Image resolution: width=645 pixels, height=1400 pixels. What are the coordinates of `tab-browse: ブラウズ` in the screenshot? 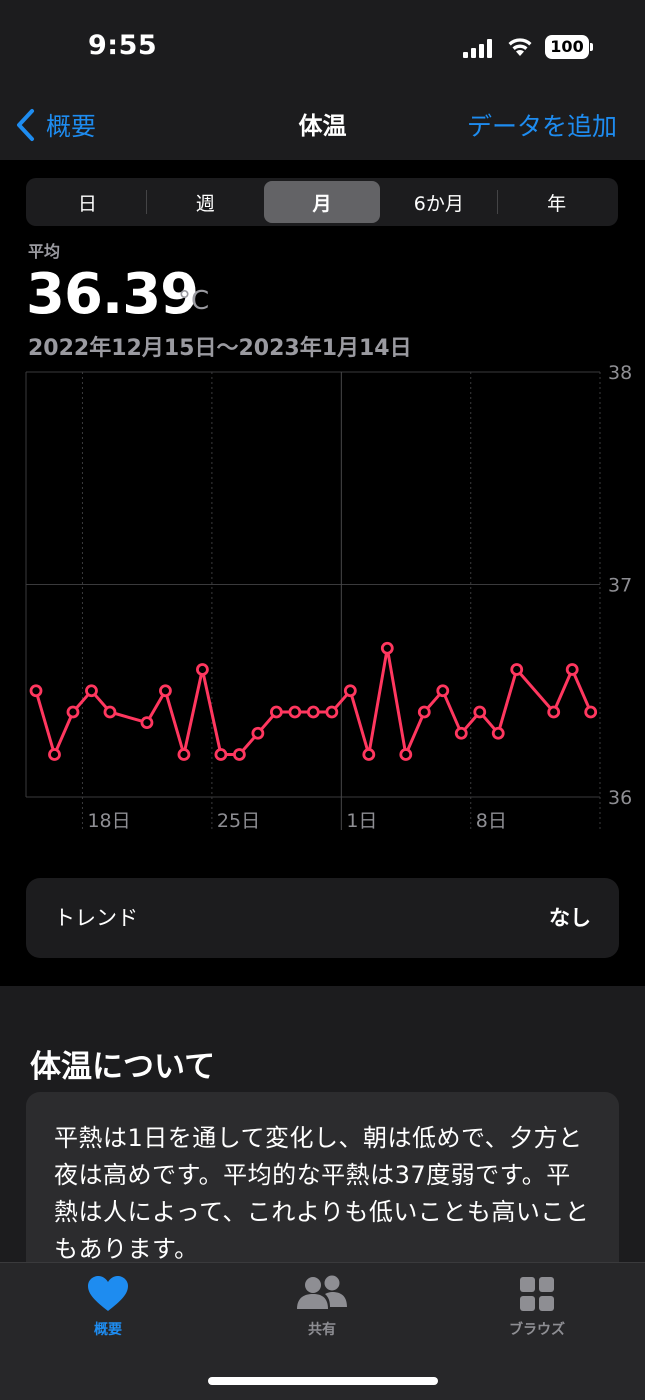 It's located at (537, 1307).